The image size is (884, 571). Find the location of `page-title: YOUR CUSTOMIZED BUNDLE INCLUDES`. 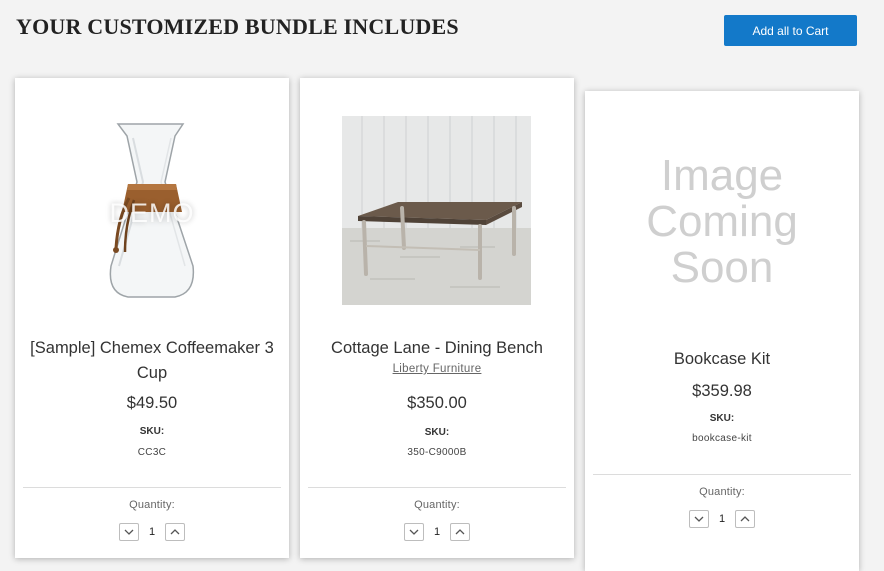

page-title: YOUR CUSTOMIZED BUNDLE INCLUDES is located at coordinates (237, 26).